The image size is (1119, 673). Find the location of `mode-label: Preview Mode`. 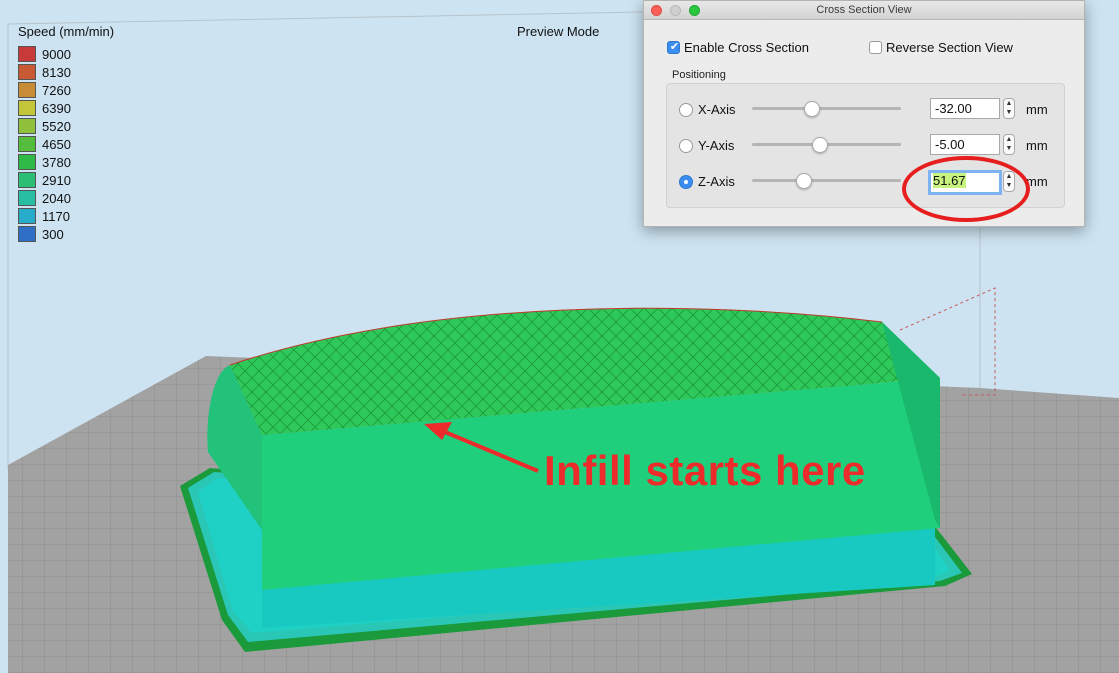

mode-label: Preview Mode is located at coordinates (558, 31).